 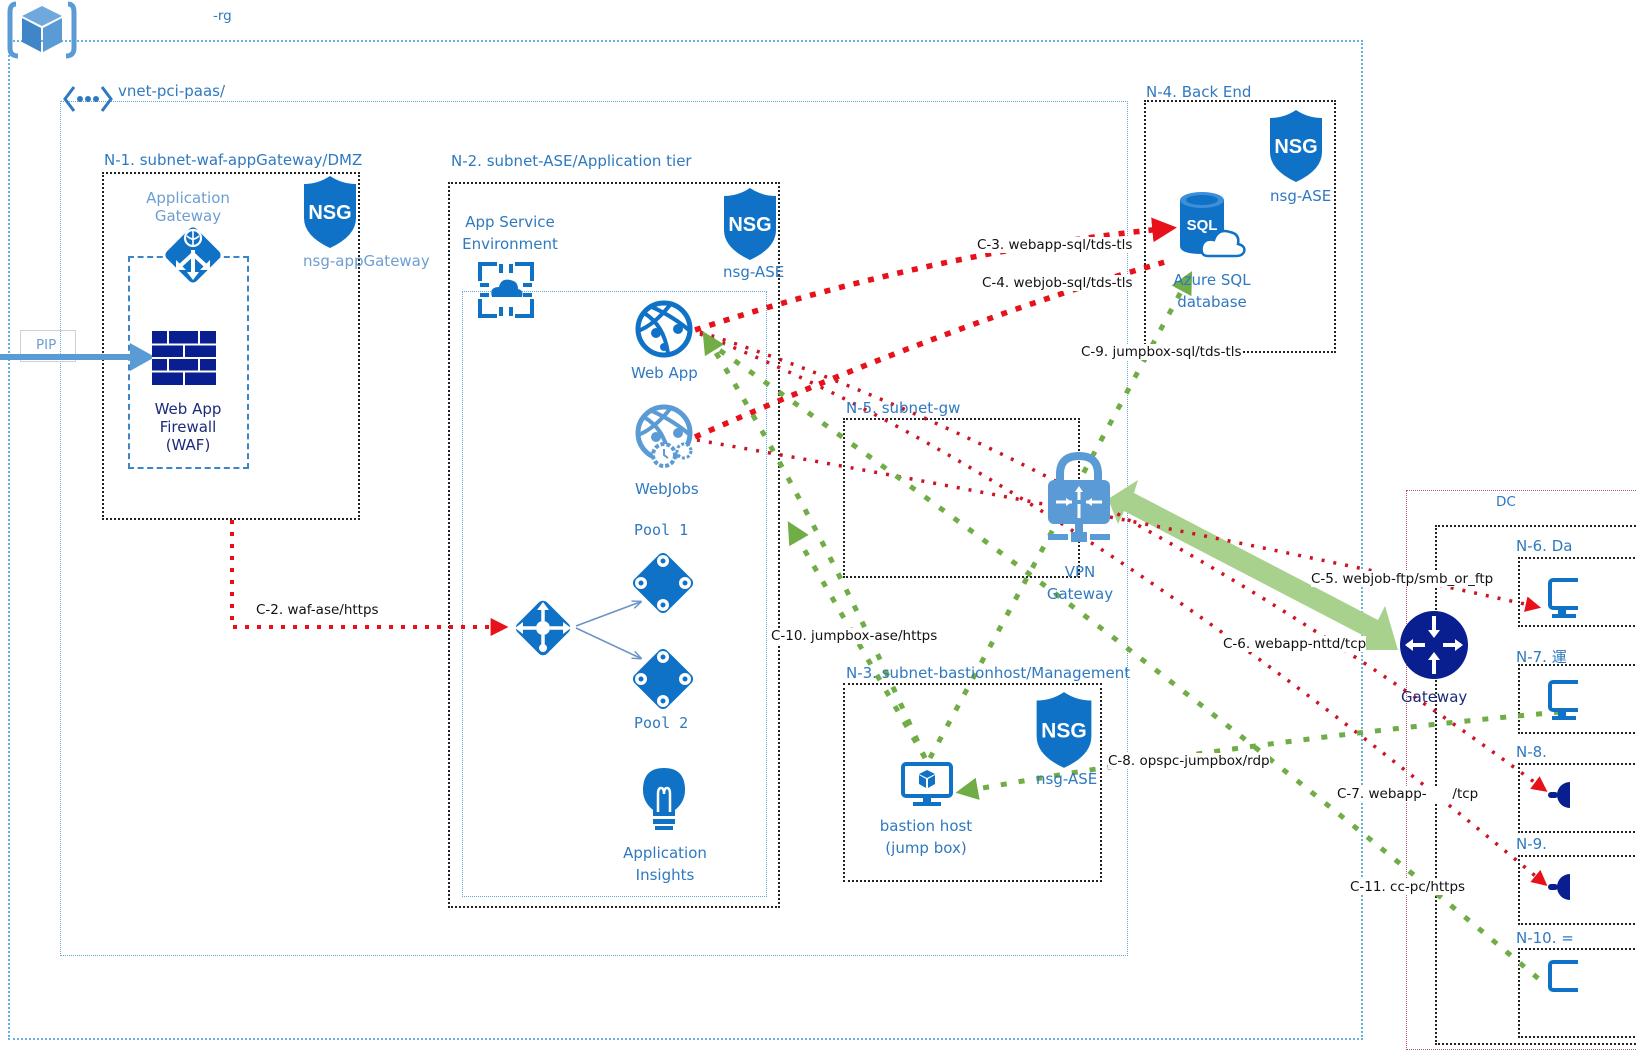 What do you see at coordinates (1506, 502) in the screenshot?
I see `dc-title: DC` at bounding box center [1506, 502].